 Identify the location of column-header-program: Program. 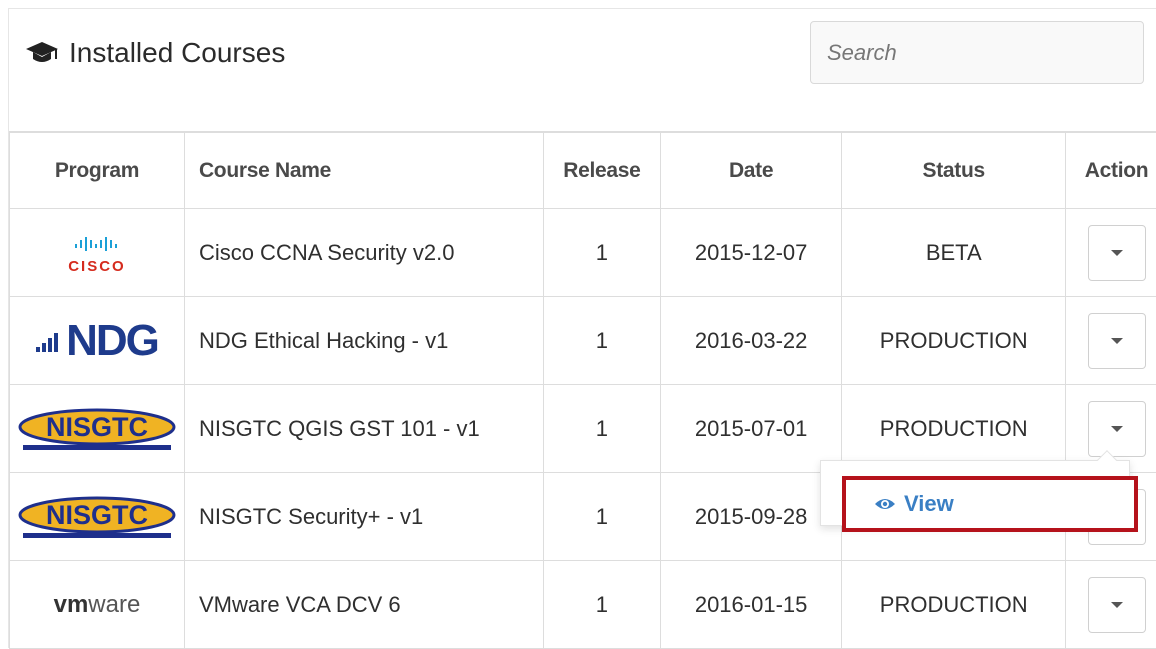
(97, 171).